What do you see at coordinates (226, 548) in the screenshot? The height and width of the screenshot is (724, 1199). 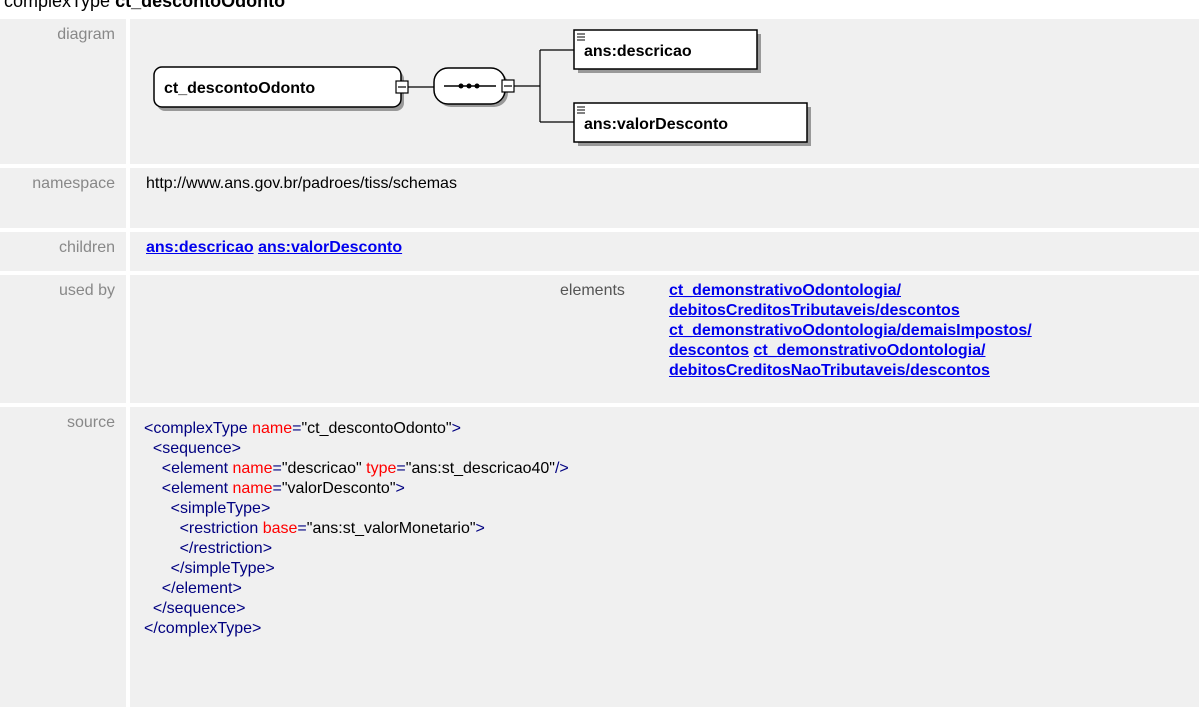 I see `source-line-7: </restriction>` at bounding box center [226, 548].